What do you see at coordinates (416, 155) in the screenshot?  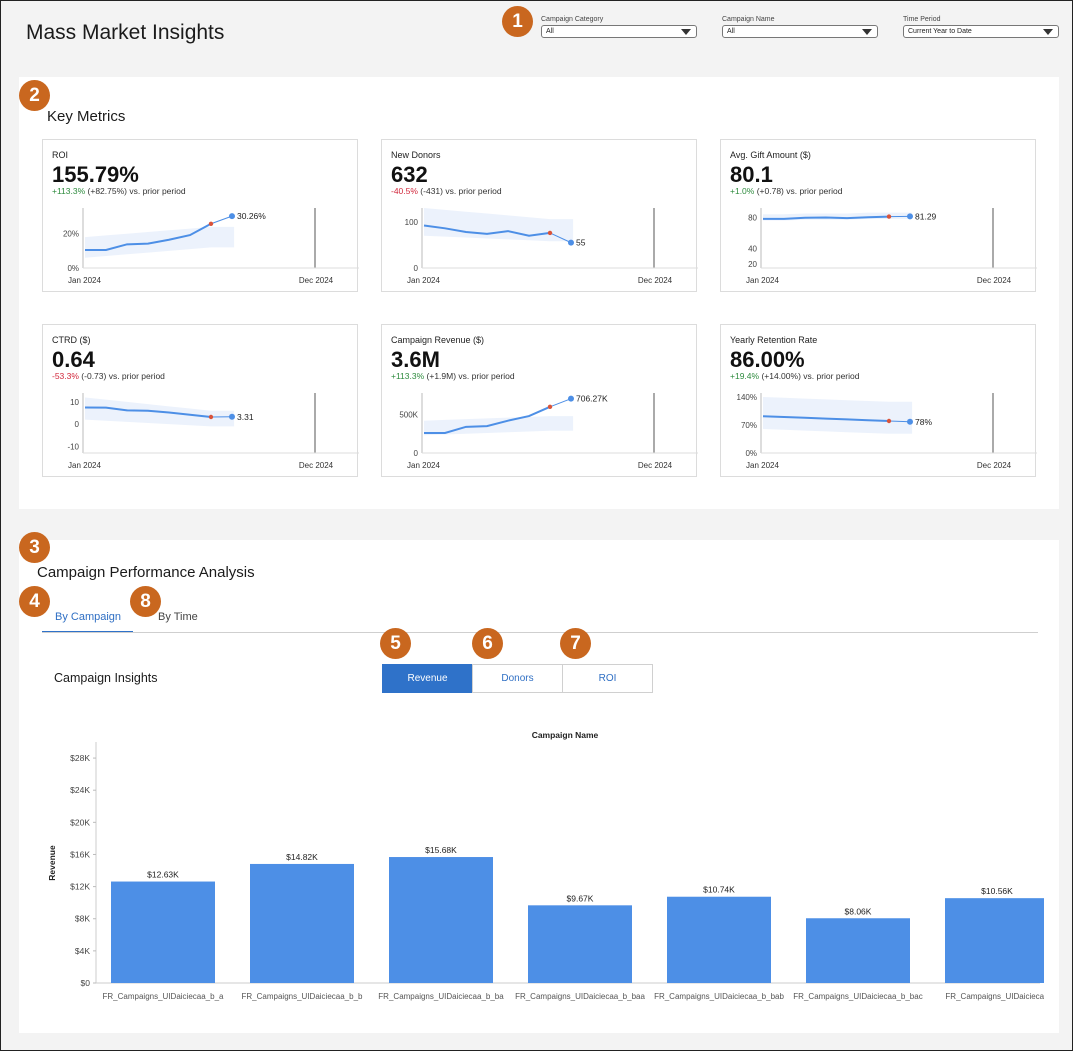 I see `kpi-title: New Donors` at bounding box center [416, 155].